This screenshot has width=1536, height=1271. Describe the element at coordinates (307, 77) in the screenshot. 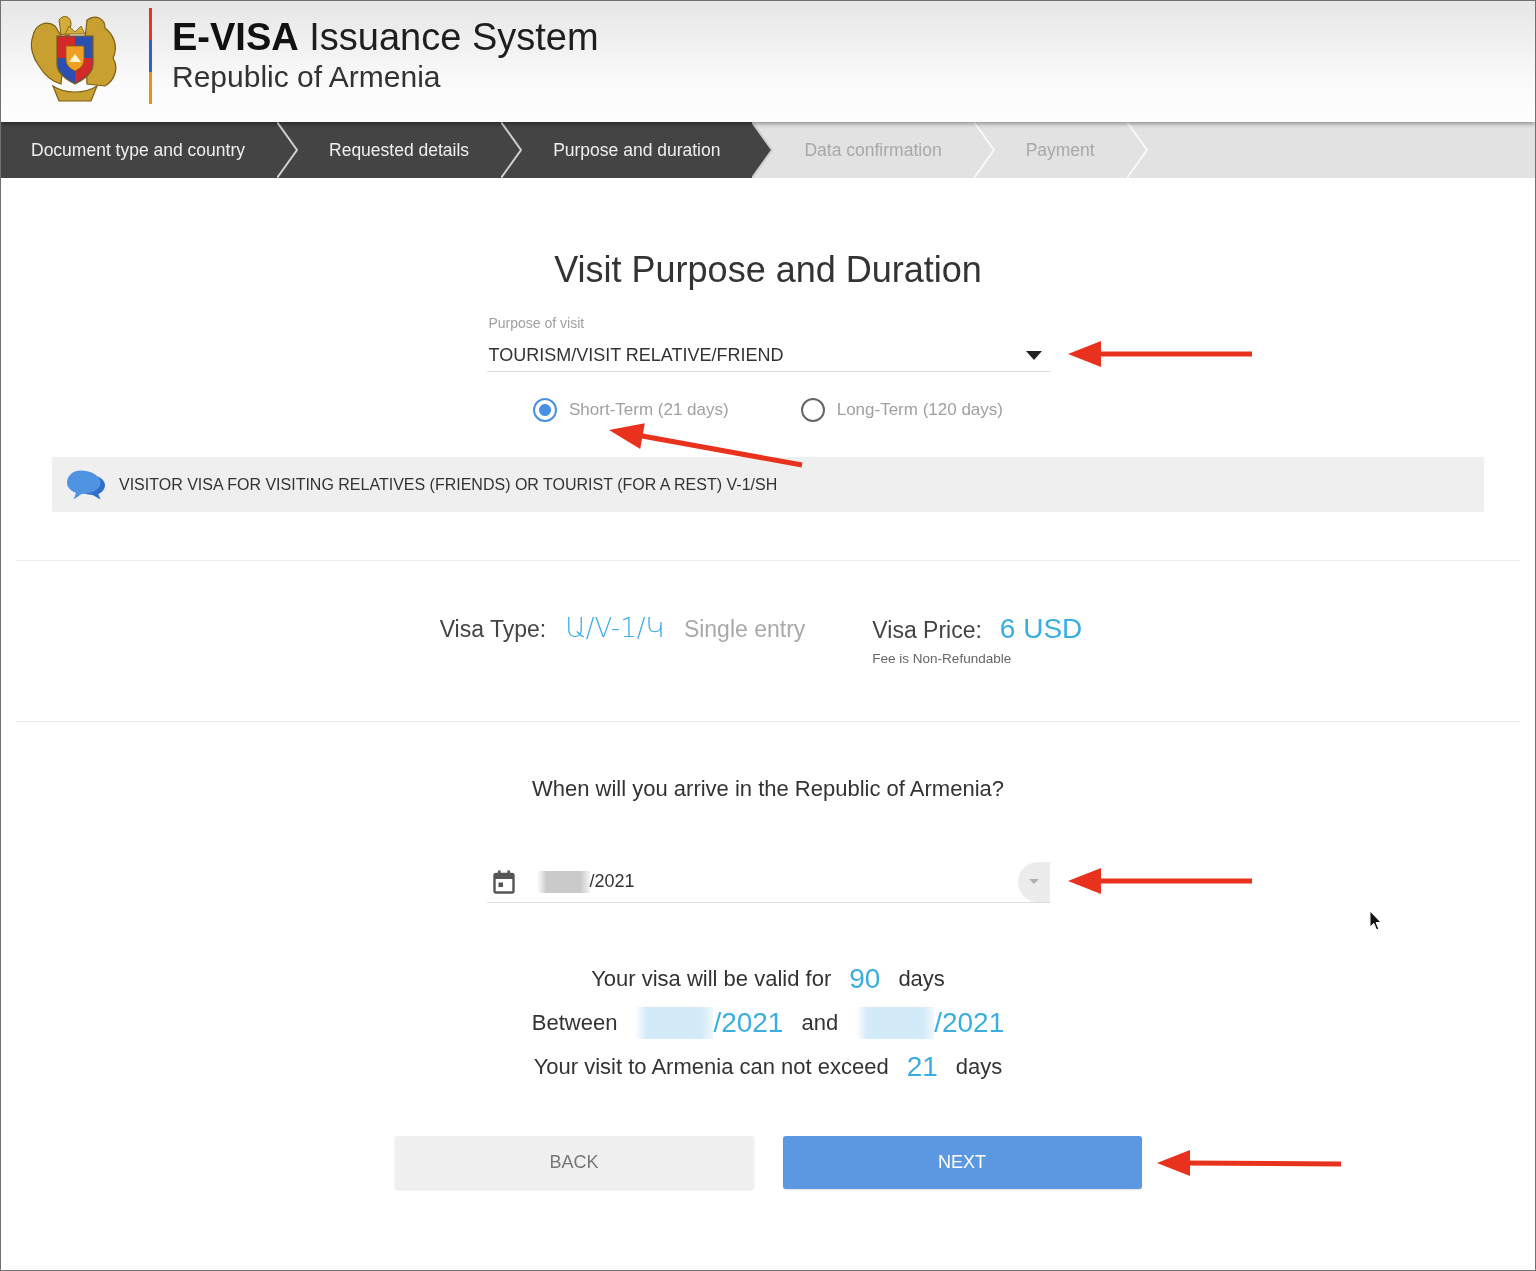

I see `site-subtitle: Republic of Armenia` at that location.